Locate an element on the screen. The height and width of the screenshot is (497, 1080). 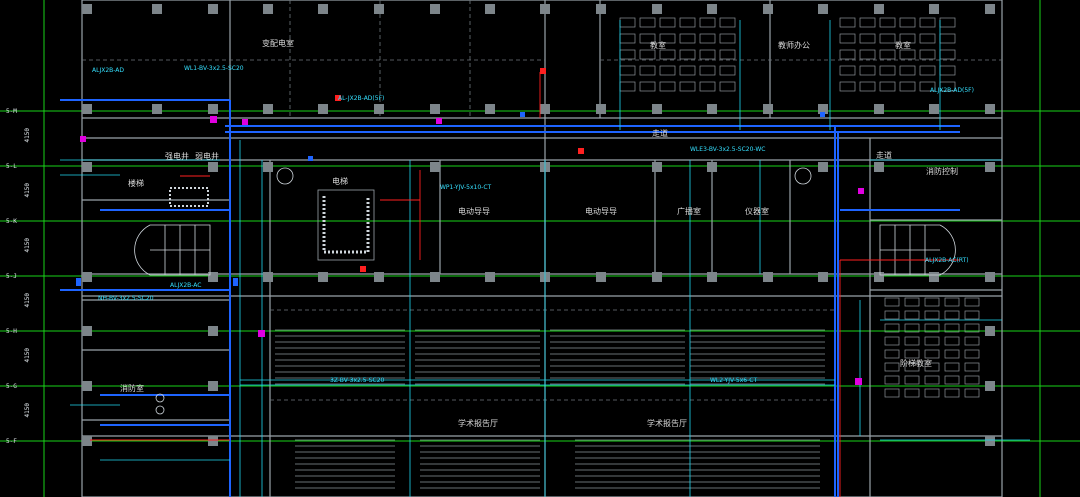
dim-1: 4150 is located at coordinates (27, 135).